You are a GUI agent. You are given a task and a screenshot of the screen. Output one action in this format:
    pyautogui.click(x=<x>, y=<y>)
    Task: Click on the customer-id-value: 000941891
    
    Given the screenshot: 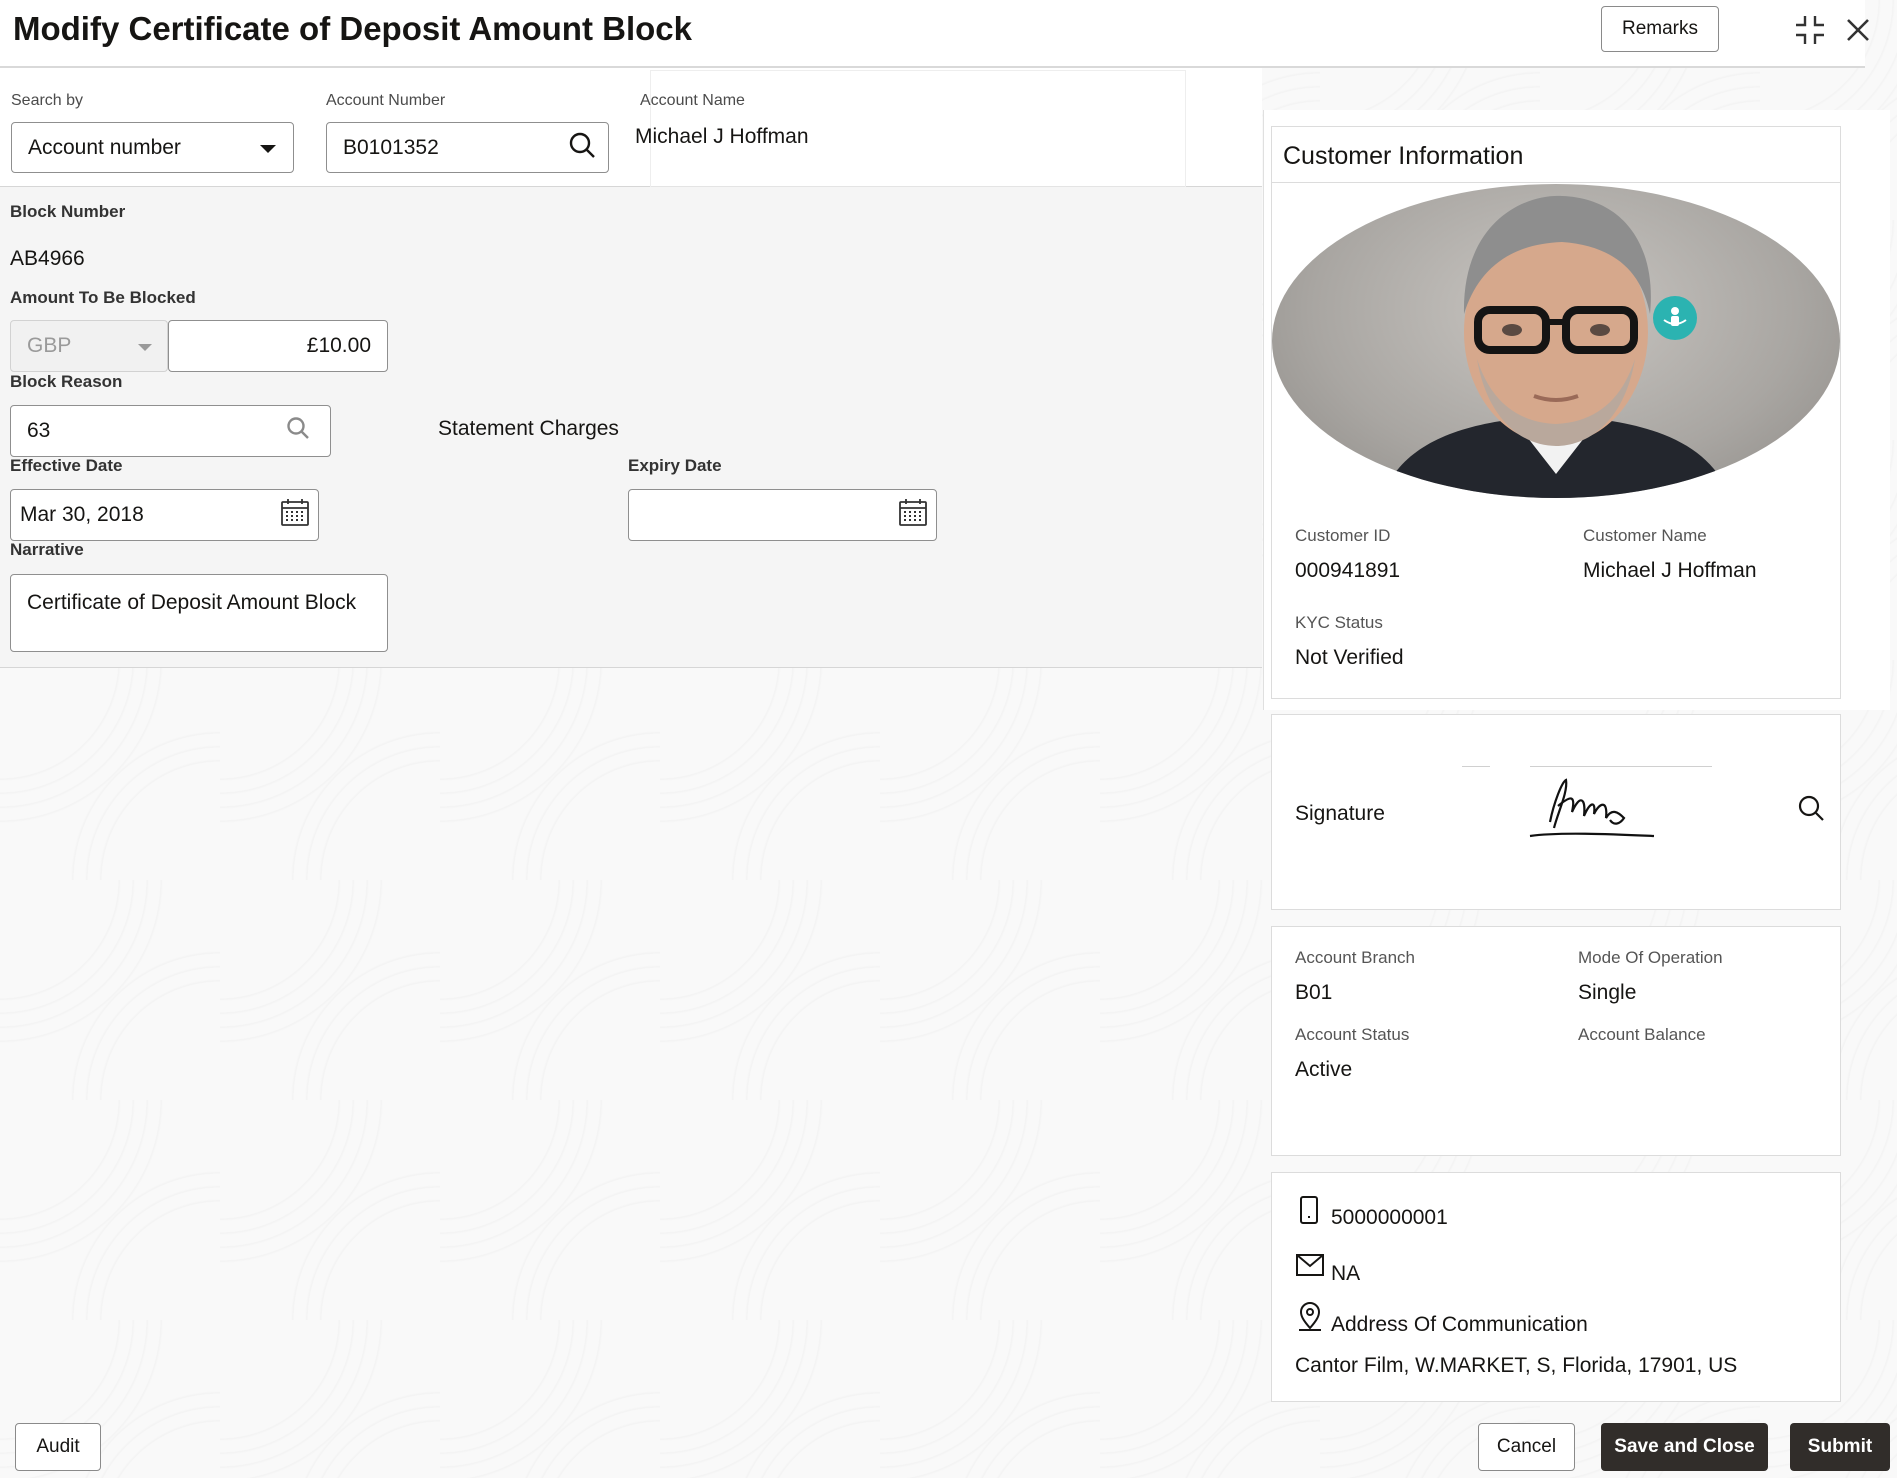 What is the action you would take?
    pyautogui.click(x=1348, y=570)
    